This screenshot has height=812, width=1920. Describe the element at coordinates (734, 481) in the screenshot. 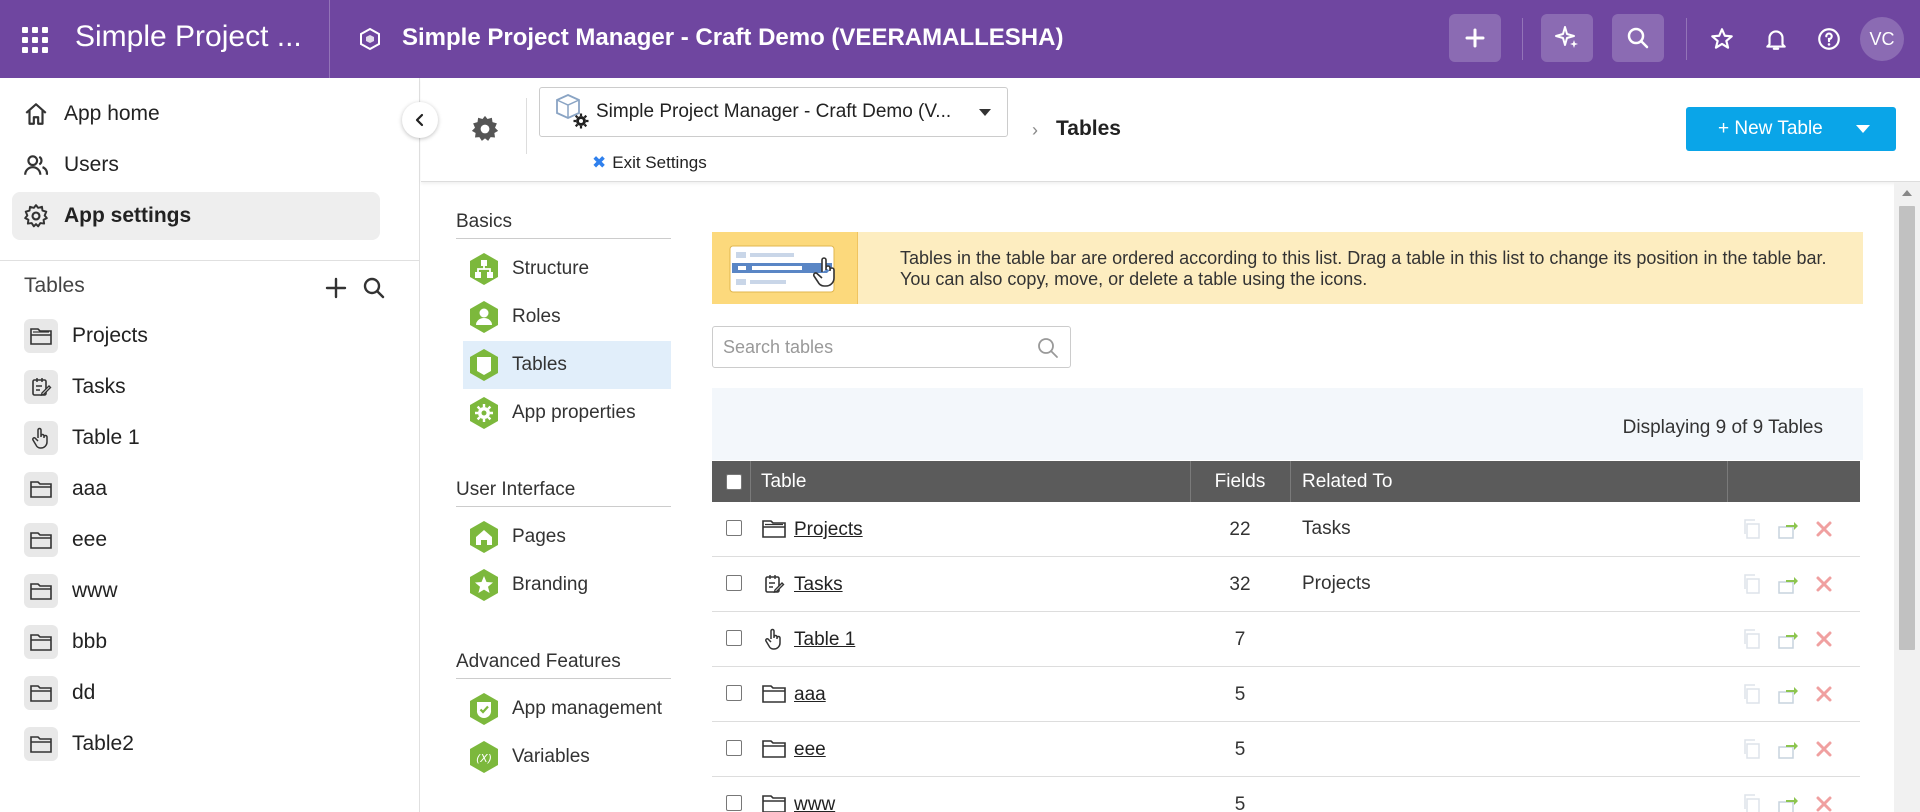

I see `select-all-checkbox` at that location.